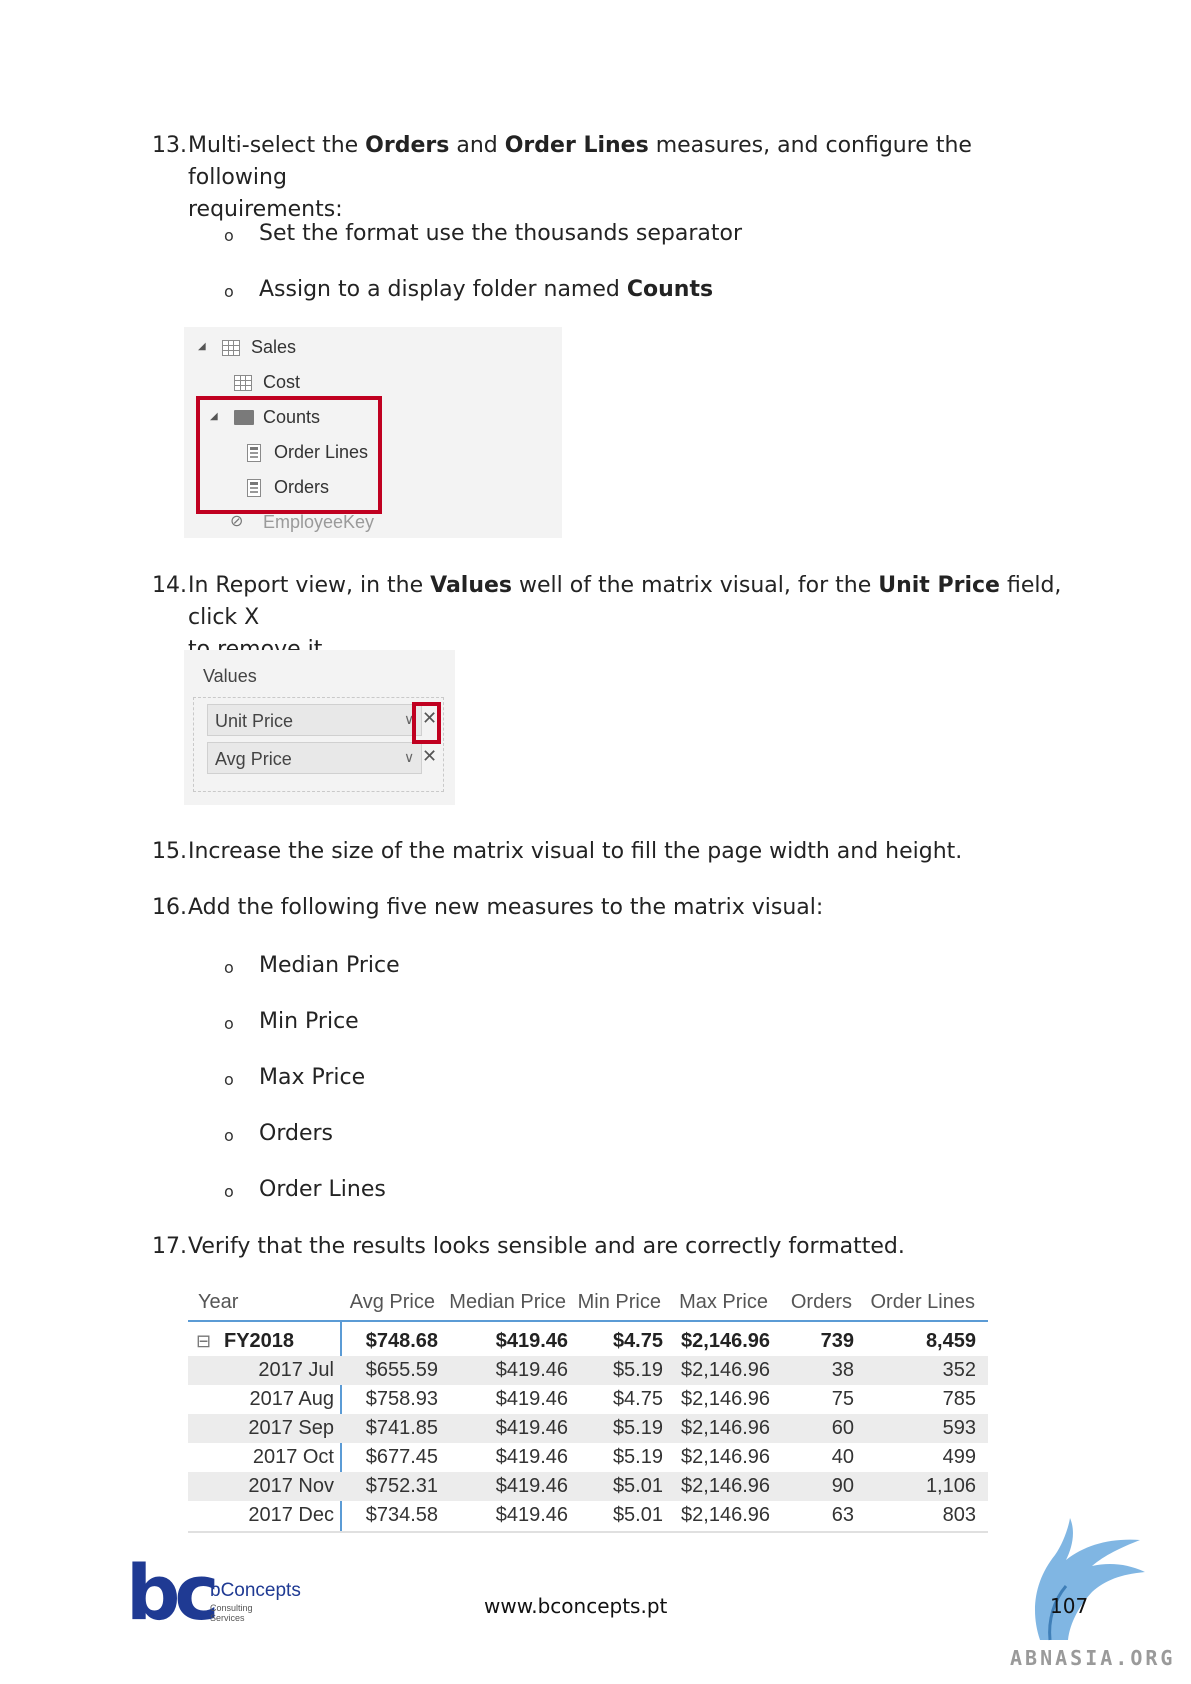  I want to click on column-header: Order Lines, so click(917, 1302).